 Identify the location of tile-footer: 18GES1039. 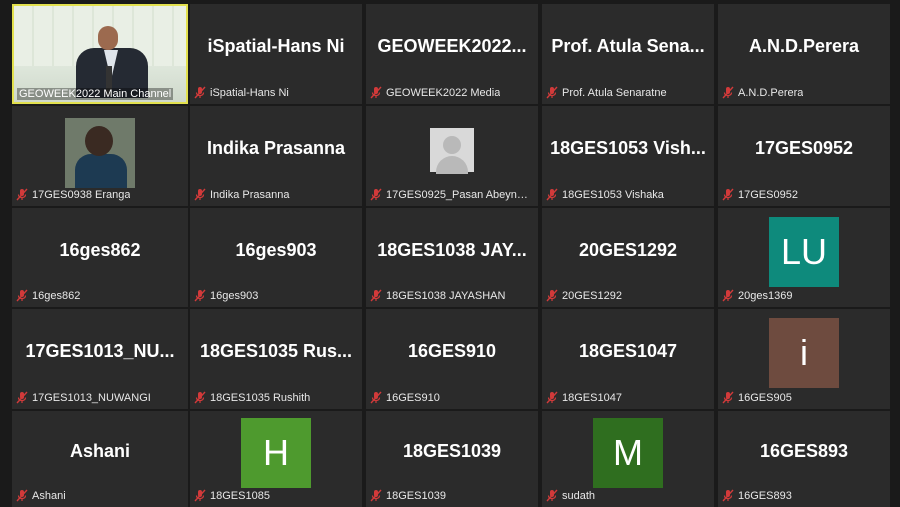
(408, 495).